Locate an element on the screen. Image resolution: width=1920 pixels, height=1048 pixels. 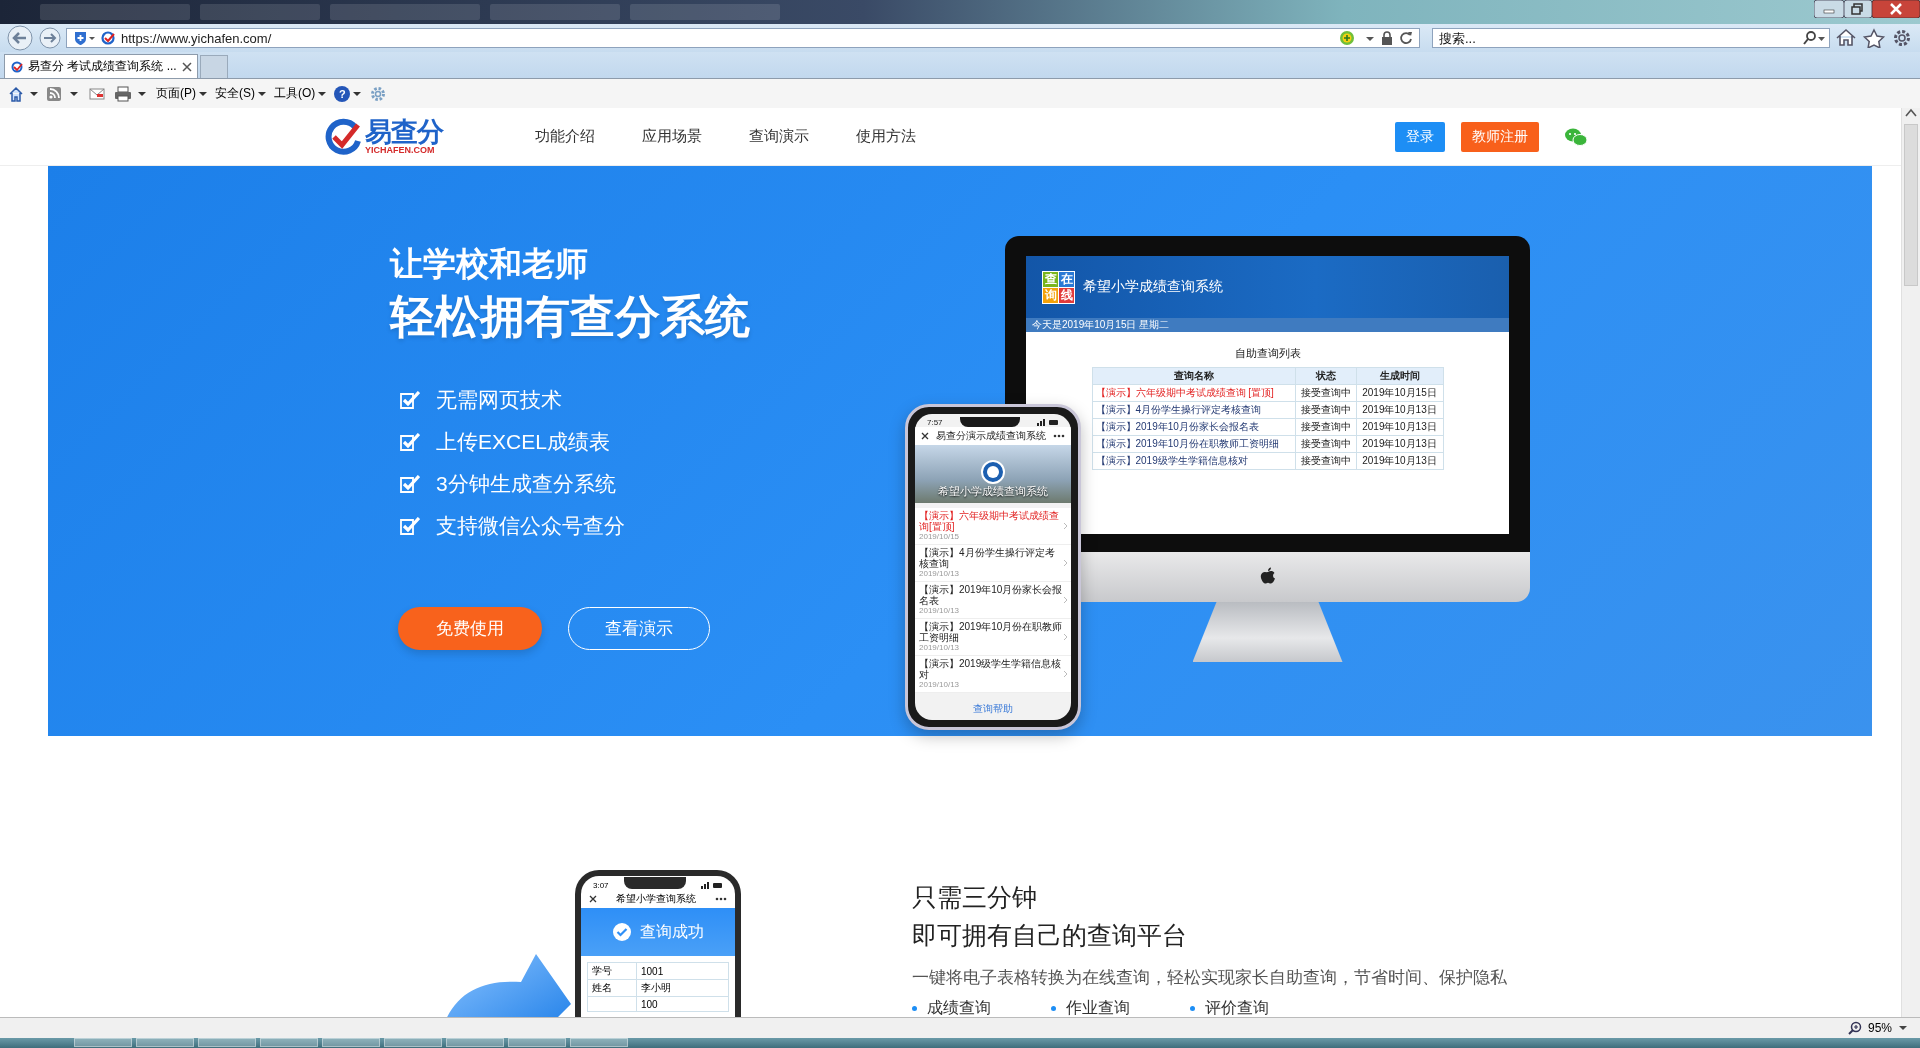
favorites-icon is located at coordinates (1874, 38).